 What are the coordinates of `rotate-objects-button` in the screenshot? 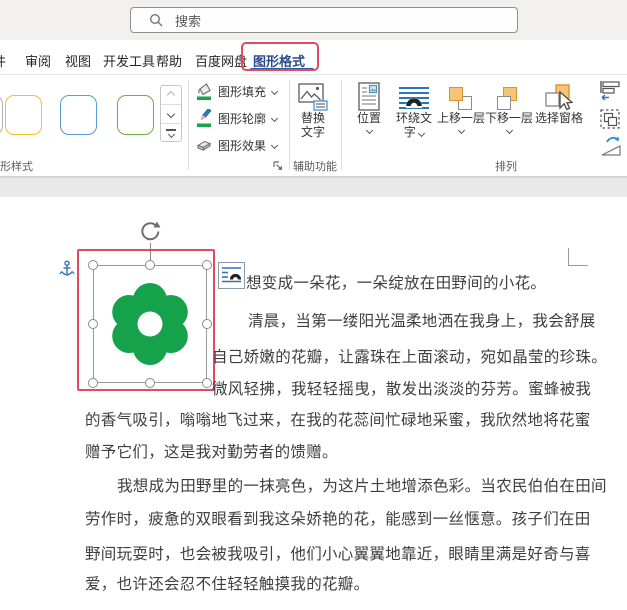 It's located at (612, 146).